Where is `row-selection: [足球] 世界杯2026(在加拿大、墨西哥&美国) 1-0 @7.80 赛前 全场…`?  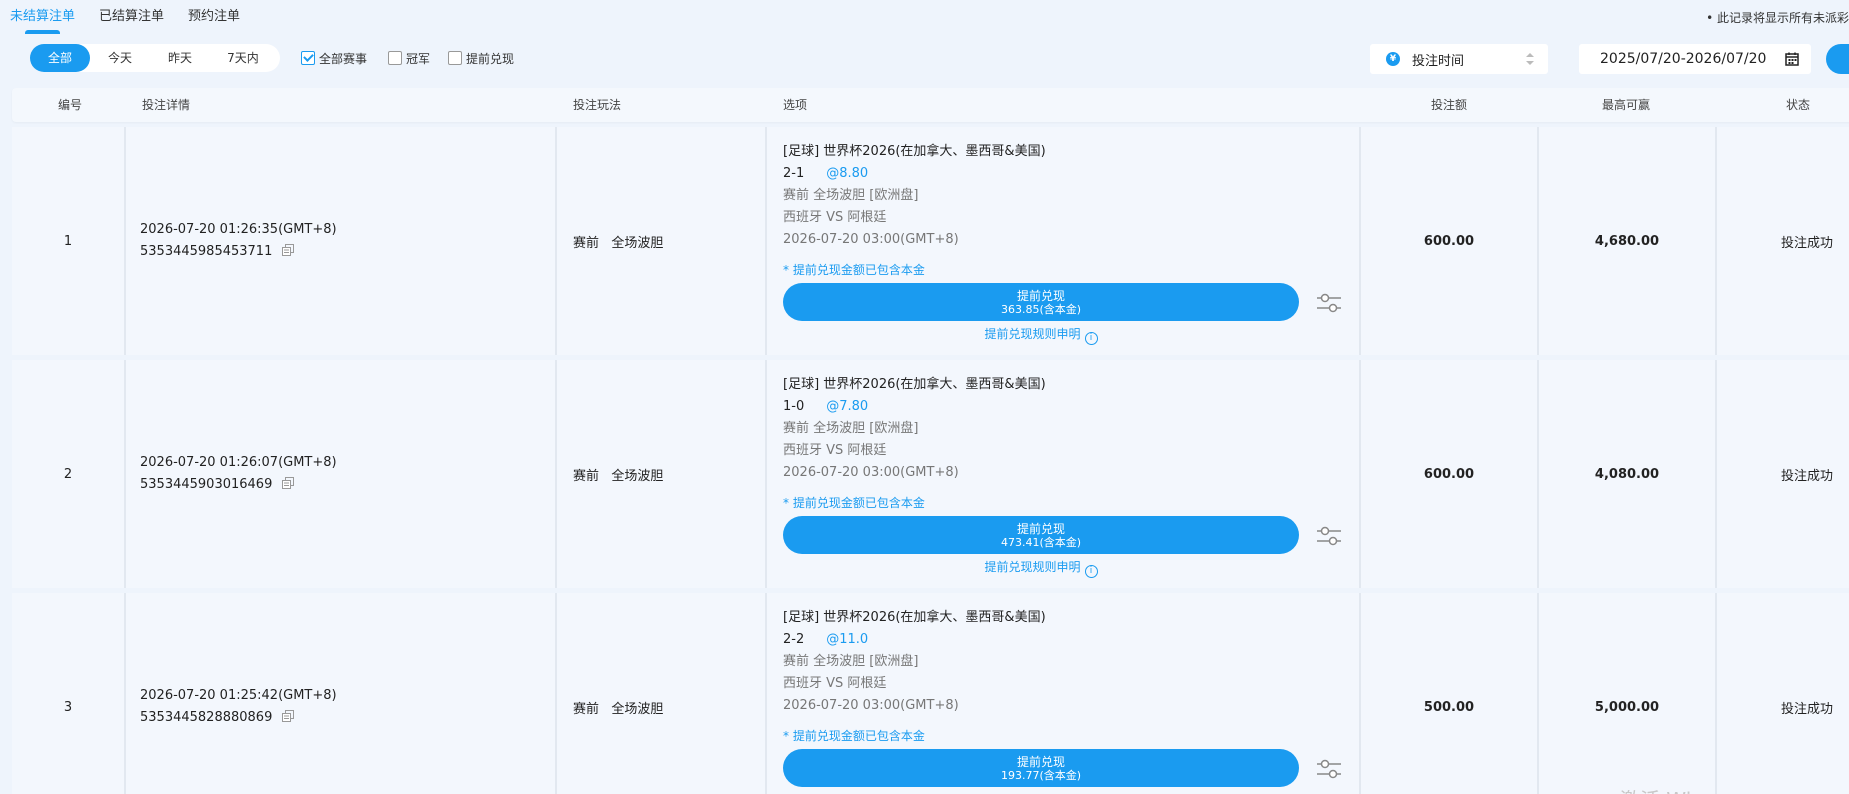 row-selection: [足球] 世界杯2026(在加拿大、墨西哥&美国) 1-0 @7.80 赛前 全场… is located at coordinates (1064, 474).